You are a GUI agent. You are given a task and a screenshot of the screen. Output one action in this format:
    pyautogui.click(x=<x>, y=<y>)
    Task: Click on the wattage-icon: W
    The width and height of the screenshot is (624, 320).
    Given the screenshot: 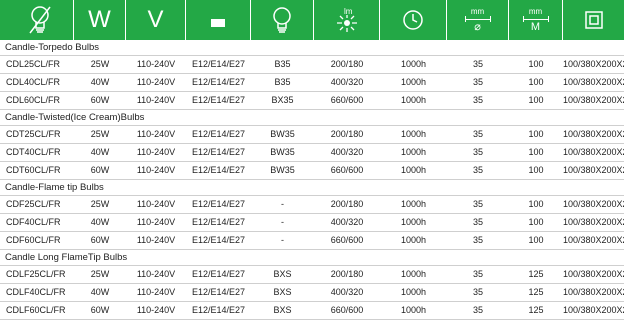 What is the action you would take?
    pyautogui.click(x=100, y=20)
    